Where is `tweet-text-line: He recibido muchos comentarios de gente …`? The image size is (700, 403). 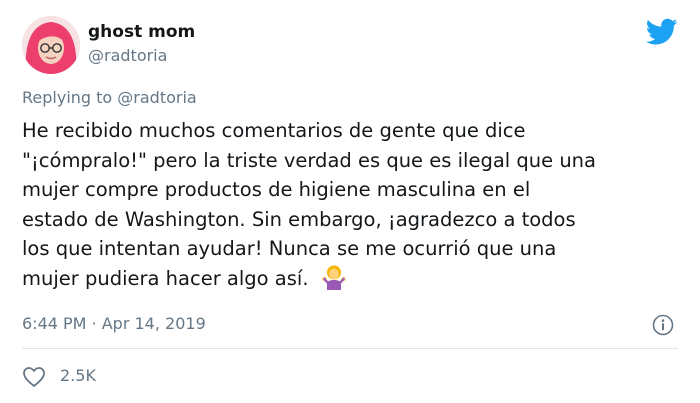
tweet-text-line: He recibido muchos comentarios de gente … is located at coordinates (274, 130).